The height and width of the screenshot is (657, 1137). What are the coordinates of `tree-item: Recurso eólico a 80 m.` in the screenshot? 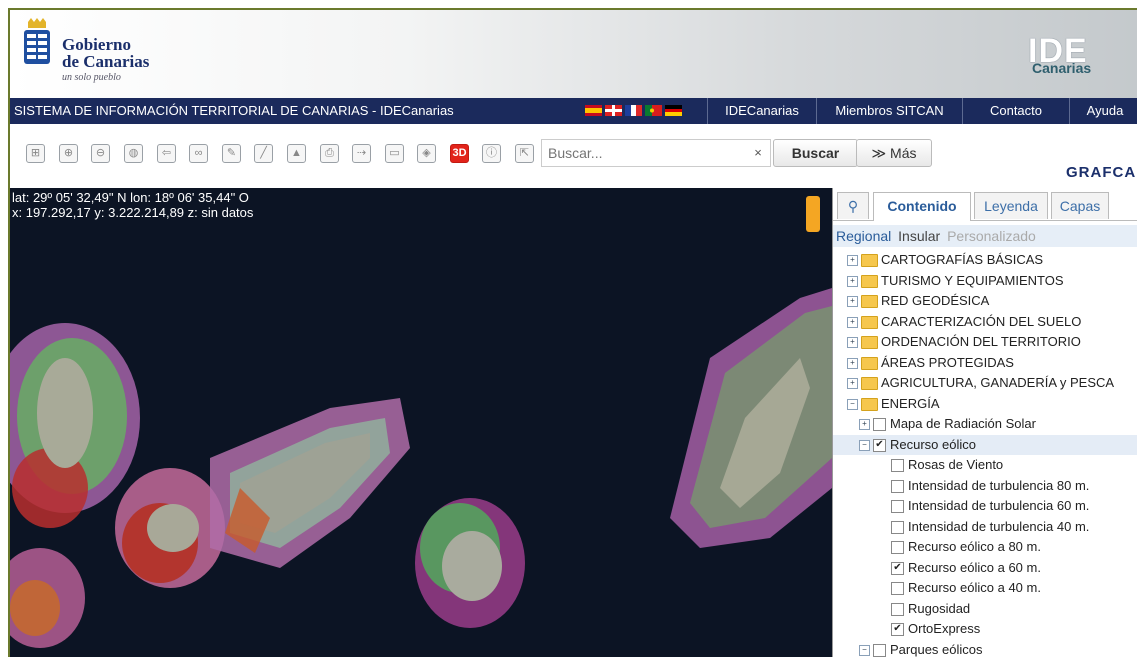 It's located at (985, 547).